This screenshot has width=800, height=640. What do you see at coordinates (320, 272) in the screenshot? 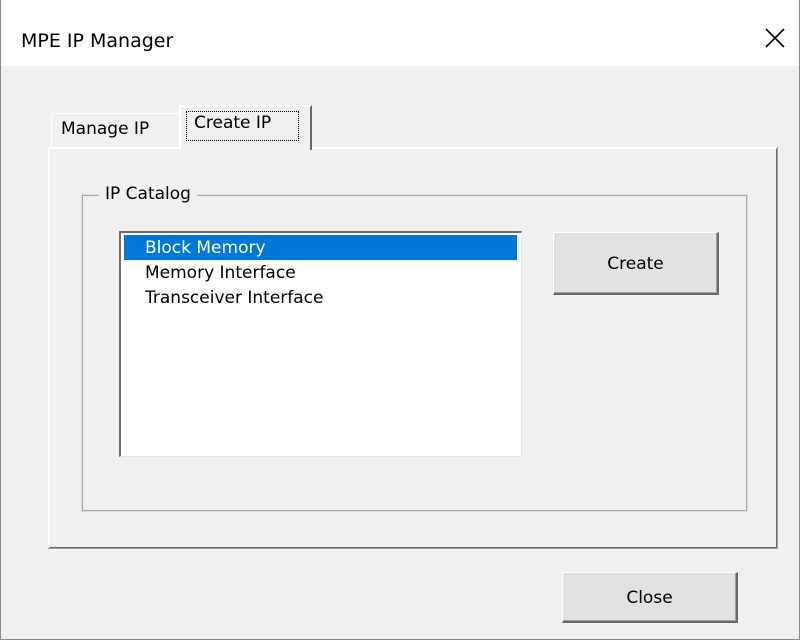
I see `list-item-memory-interface: Memory Interface` at bounding box center [320, 272].